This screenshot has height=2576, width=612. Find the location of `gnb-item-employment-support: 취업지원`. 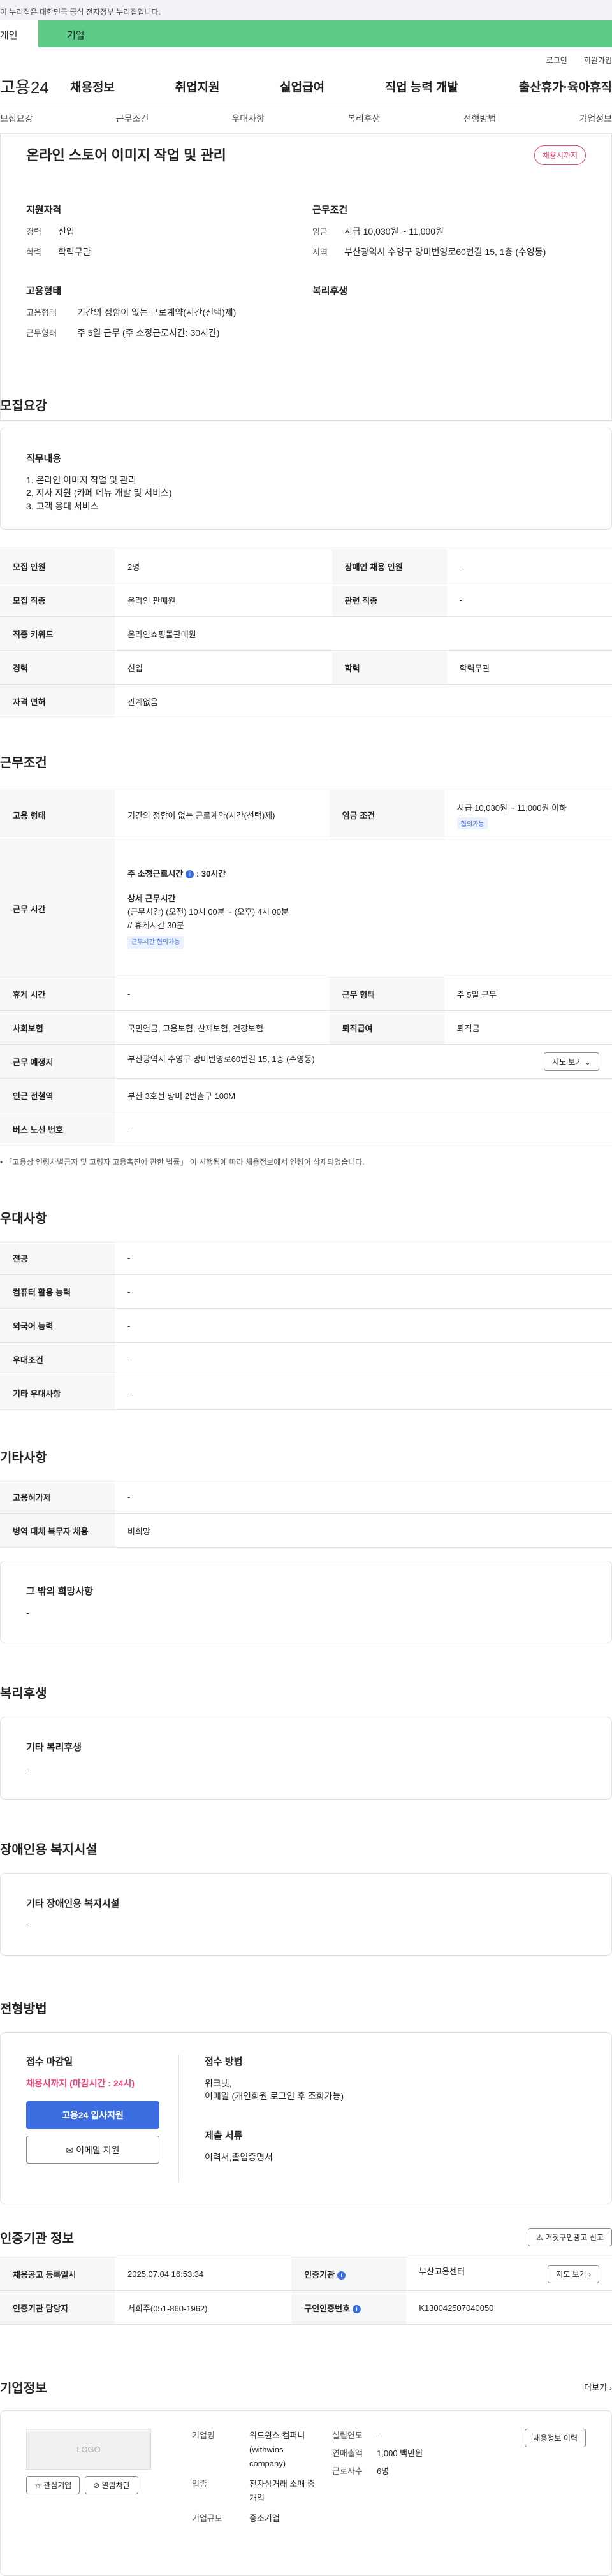

gnb-item-employment-support: 취업지원 is located at coordinates (197, 86).